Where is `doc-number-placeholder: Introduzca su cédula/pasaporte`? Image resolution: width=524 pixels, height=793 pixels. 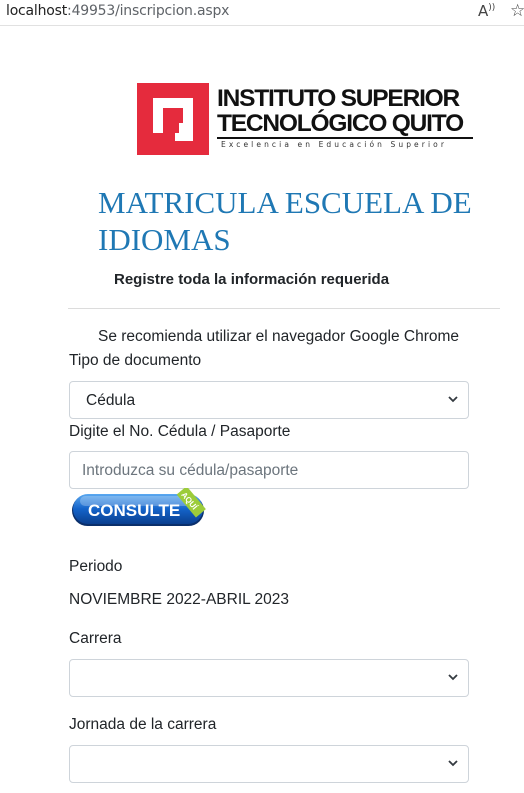
doc-number-placeholder: Introduzca su cédula/pasaporte is located at coordinates (190, 470).